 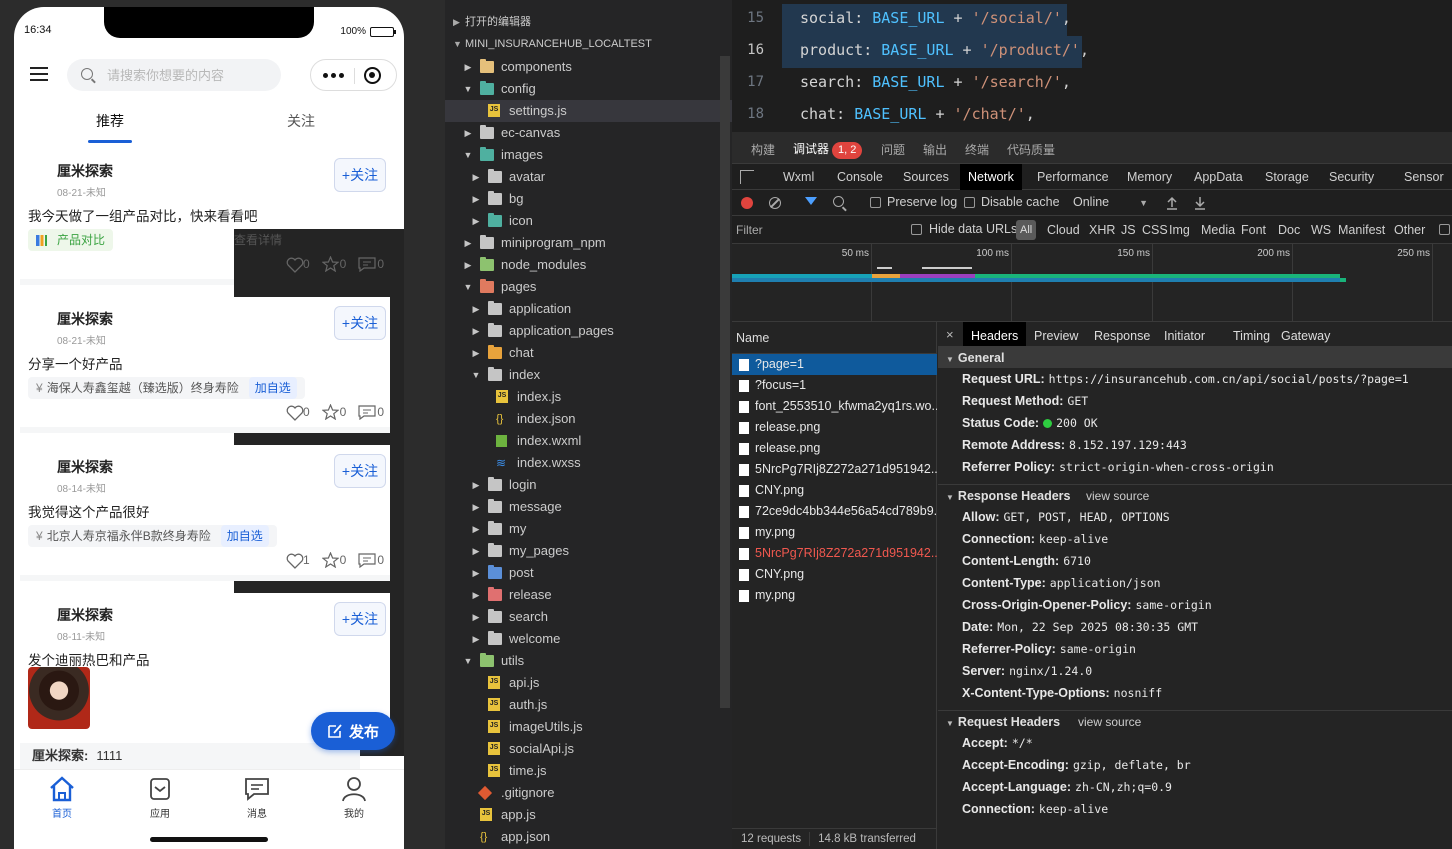 What do you see at coordinates (588, 683) in the screenshot?
I see `tree-item: JS api.js` at bounding box center [588, 683].